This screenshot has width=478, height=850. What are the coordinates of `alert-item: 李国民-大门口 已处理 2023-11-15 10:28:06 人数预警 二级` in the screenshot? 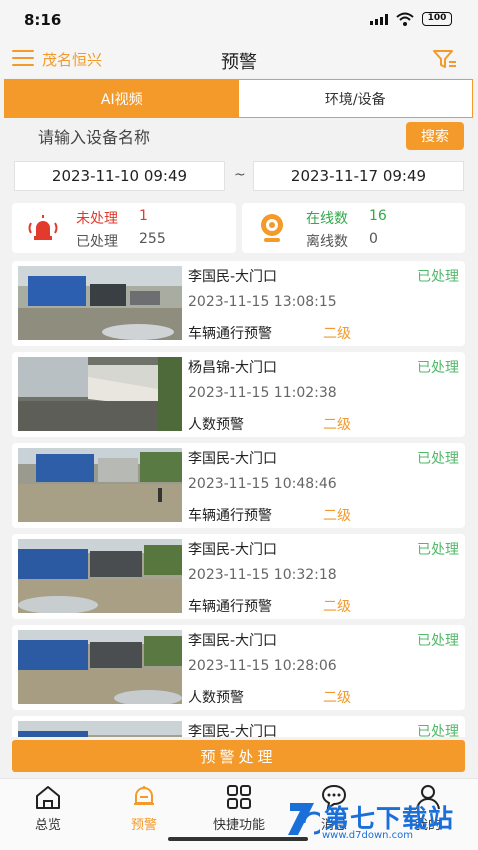 It's located at (238, 667).